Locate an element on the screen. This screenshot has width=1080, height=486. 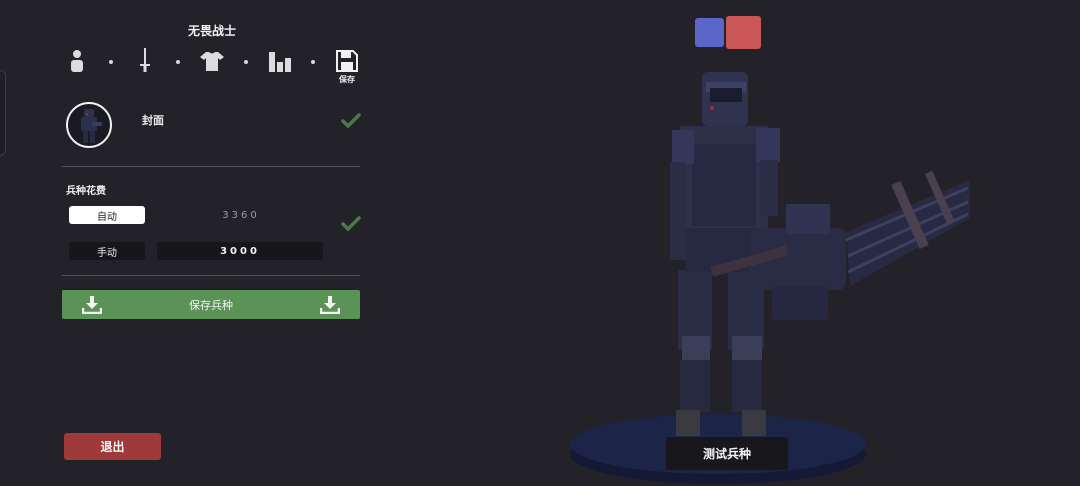
bars-icon is located at coordinates (280, 61).